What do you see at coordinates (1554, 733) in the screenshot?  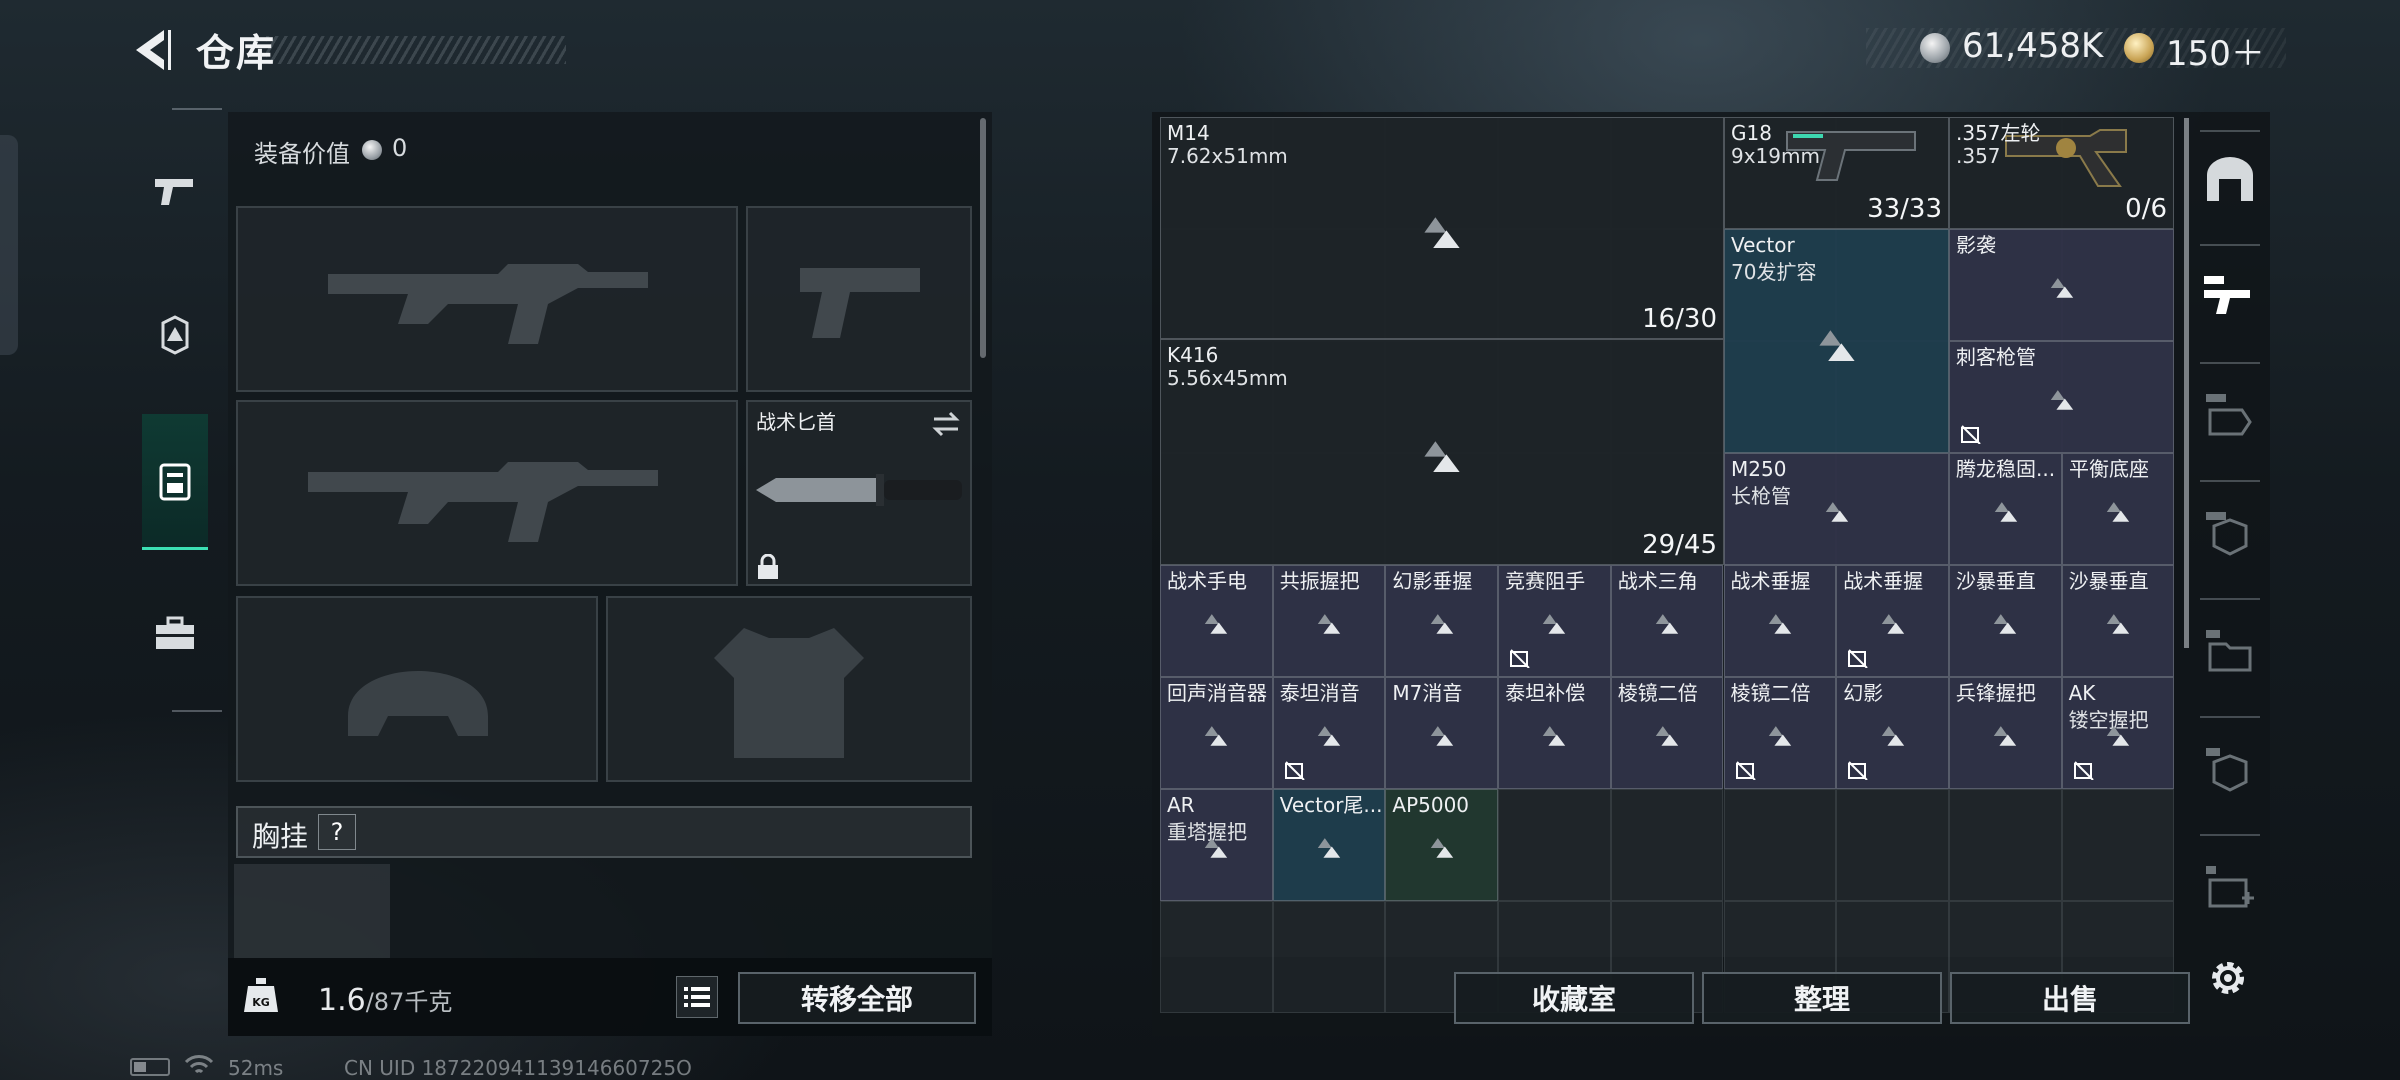 I see `inventory-item-attachment: 泰坦补偿` at bounding box center [1554, 733].